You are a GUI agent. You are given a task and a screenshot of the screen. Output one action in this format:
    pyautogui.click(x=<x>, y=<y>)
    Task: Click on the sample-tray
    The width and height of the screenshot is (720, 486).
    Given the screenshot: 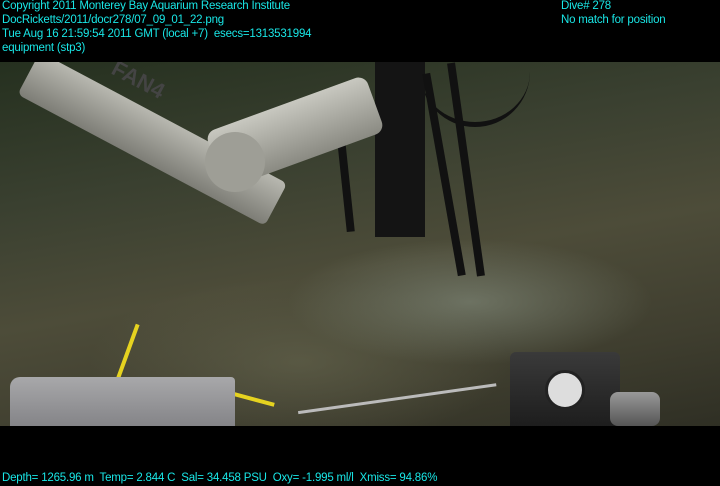 What is the action you would take?
    pyautogui.click(x=400, y=404)
    